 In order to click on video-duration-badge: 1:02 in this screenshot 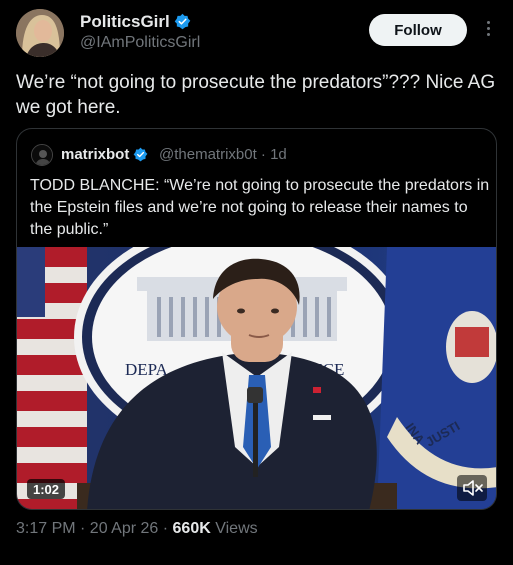, I will do `click(46, 489)`.